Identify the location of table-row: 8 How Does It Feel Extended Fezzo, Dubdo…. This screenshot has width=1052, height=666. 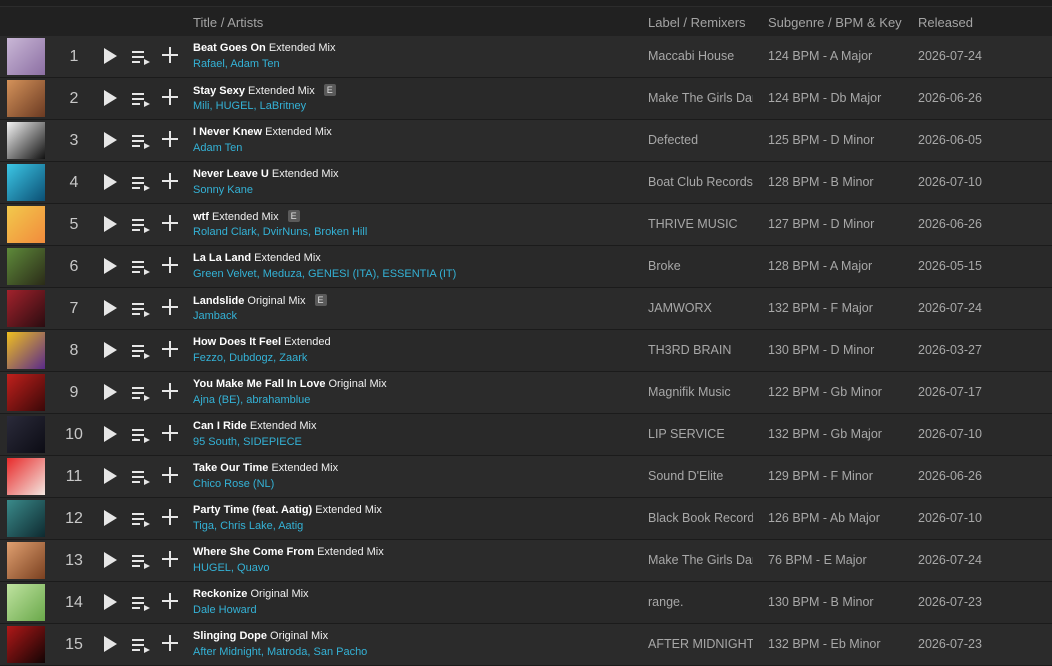
(526, 351).